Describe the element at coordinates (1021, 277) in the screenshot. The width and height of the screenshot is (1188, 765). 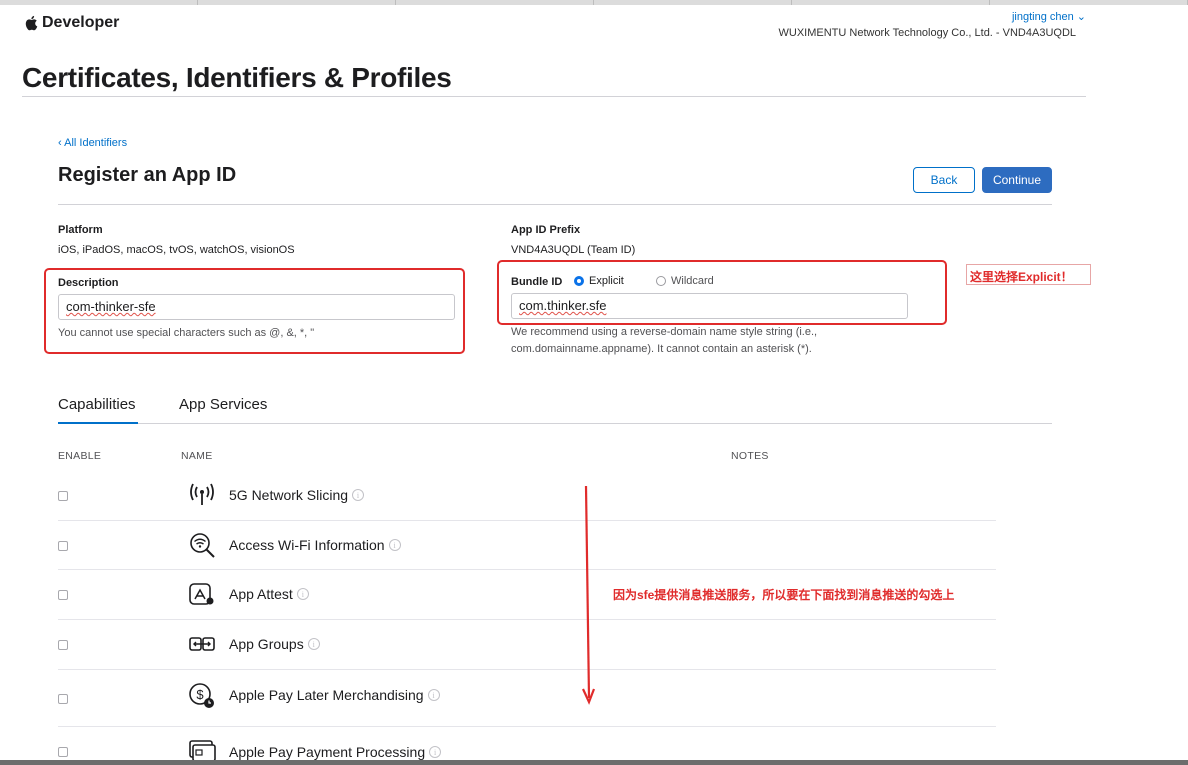
I see `annotation-explicit: 这里选择Explicit！` at that location.